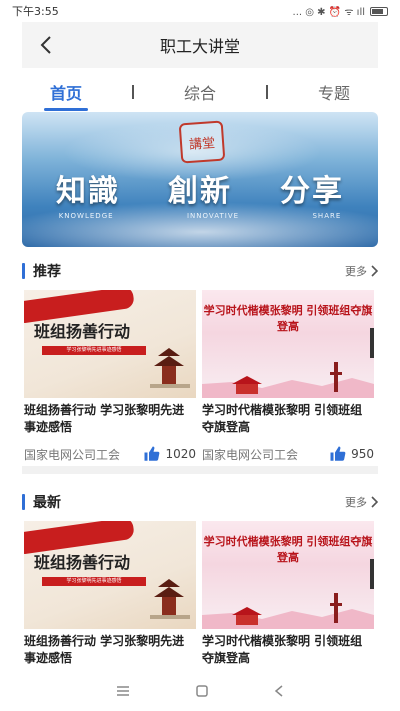 This screenshot has height=711, width=400. What do you see at coordinates (213, 216) in the screenshot?
I see `banner-sub-innovative: INNOVATIVE` at bounding box center [213, 216].